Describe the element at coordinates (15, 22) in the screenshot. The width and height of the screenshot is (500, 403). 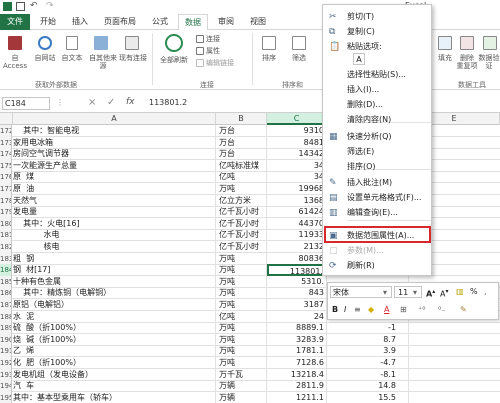
I see `tab-file: 文件` at that location.